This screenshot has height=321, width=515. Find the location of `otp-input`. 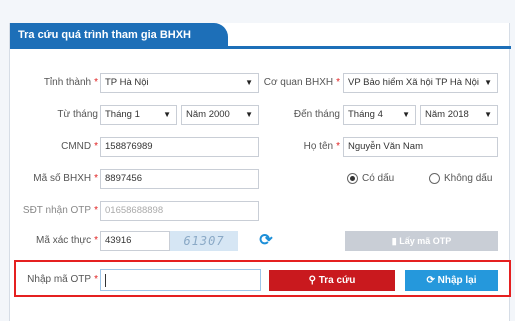

otp-input is located at coordinates (180, 280).